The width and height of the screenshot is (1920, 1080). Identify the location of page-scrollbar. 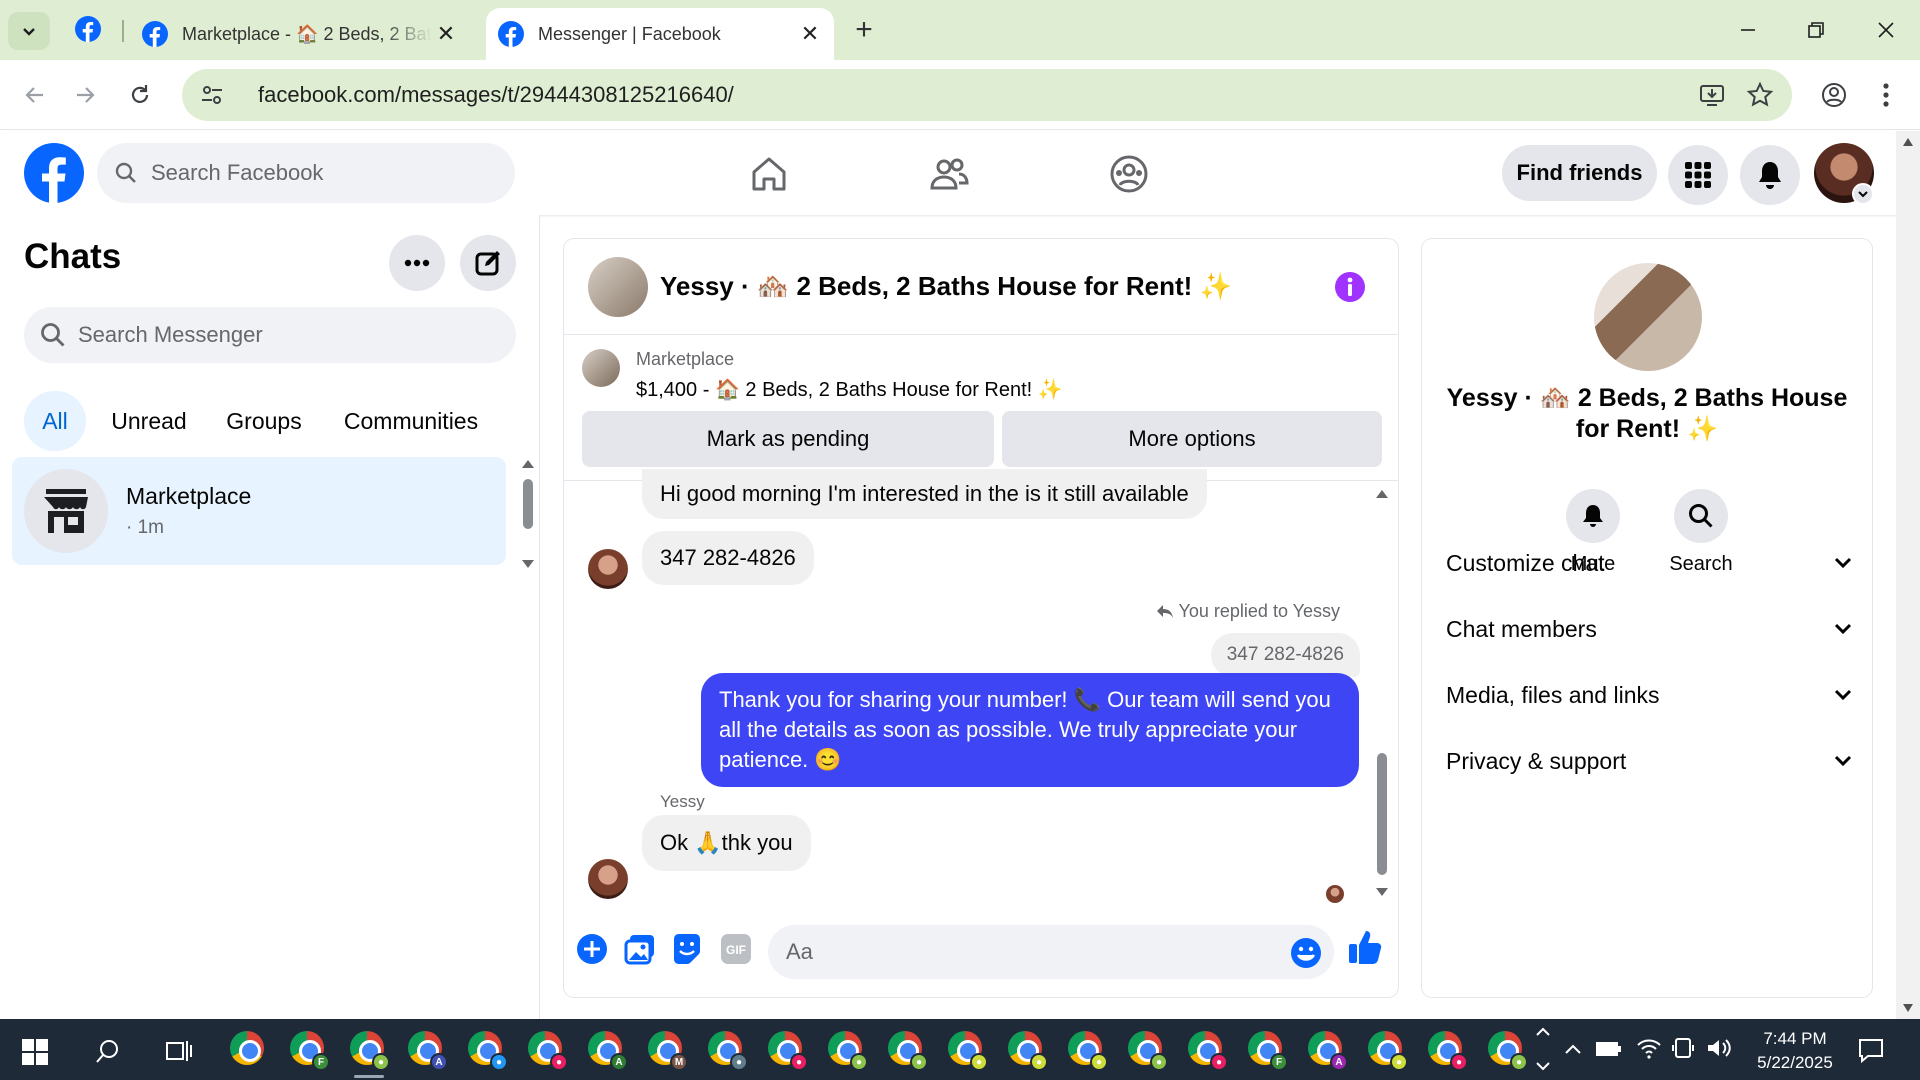
(1908, 575).